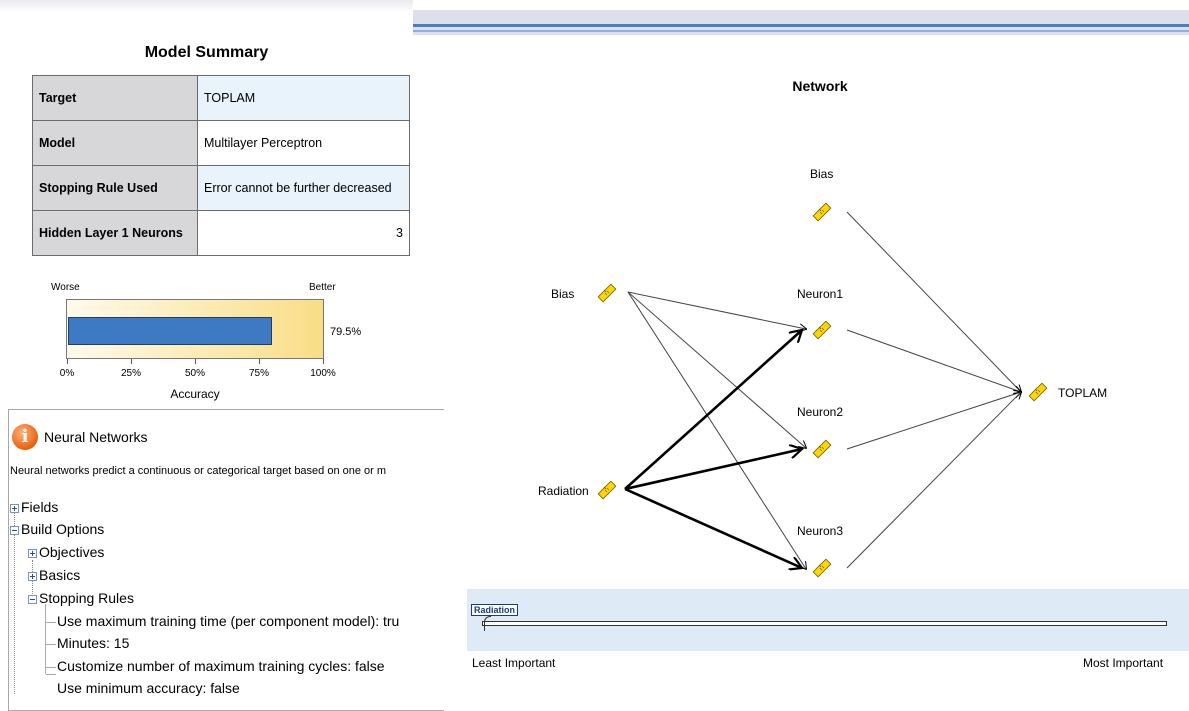  What do you see at coordinates (1083, 393) in the screenshot?
I see `node-label: TOPLAM` at bounding box center [1083, 393].